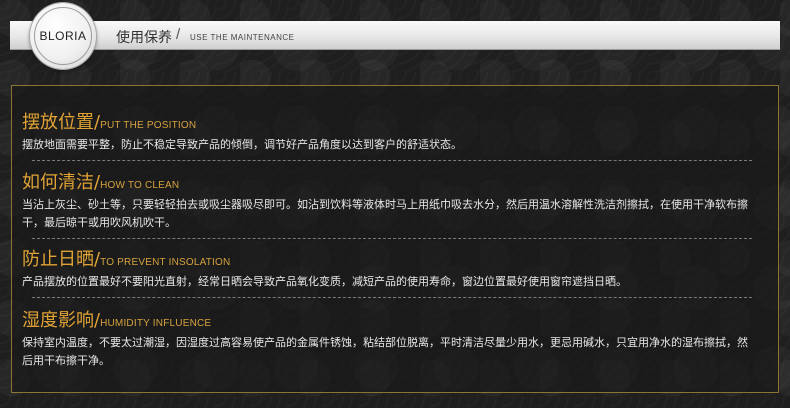  What do you see at coordinates (61, 122) in the screenshot?
I see `section-title-cn: 摆放位置/` at bounding box center [61, 122].